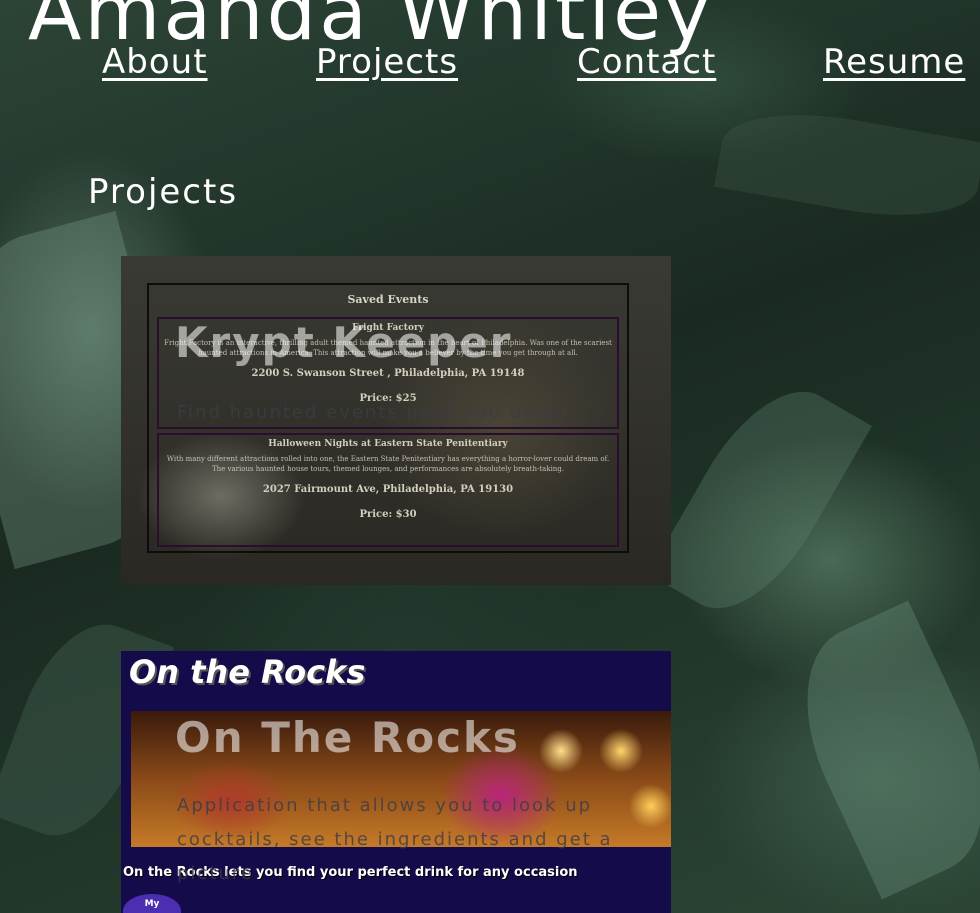 This screenshot has height=913, width=980. I want to click on project-title: Krypt Keeper, so click(344, 342).